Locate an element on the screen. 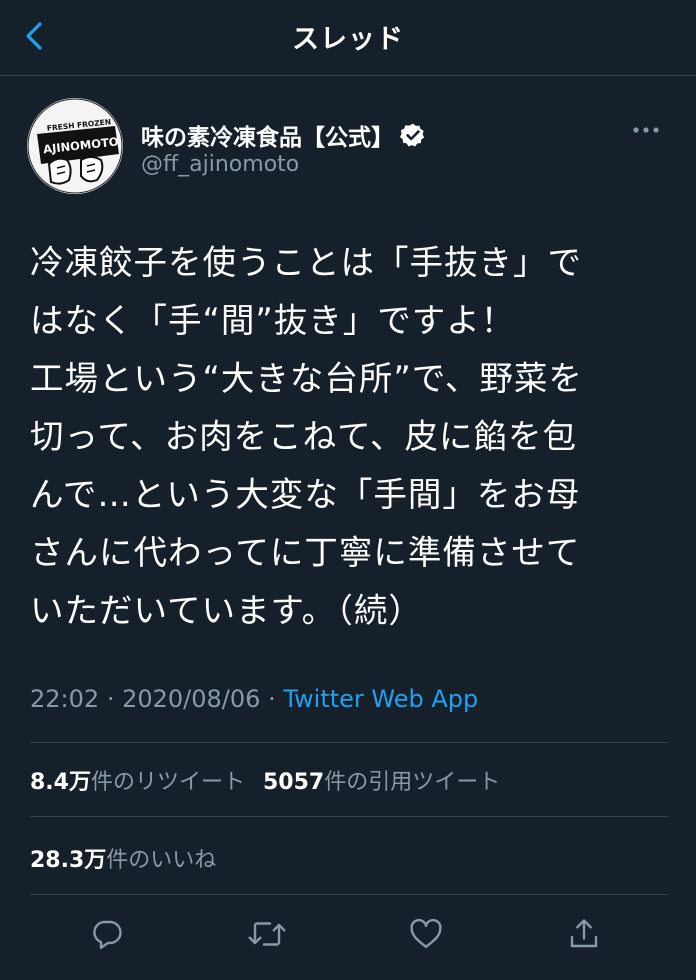  user-handle: @ff_ajinomoto is located at coordinates (220, 164).